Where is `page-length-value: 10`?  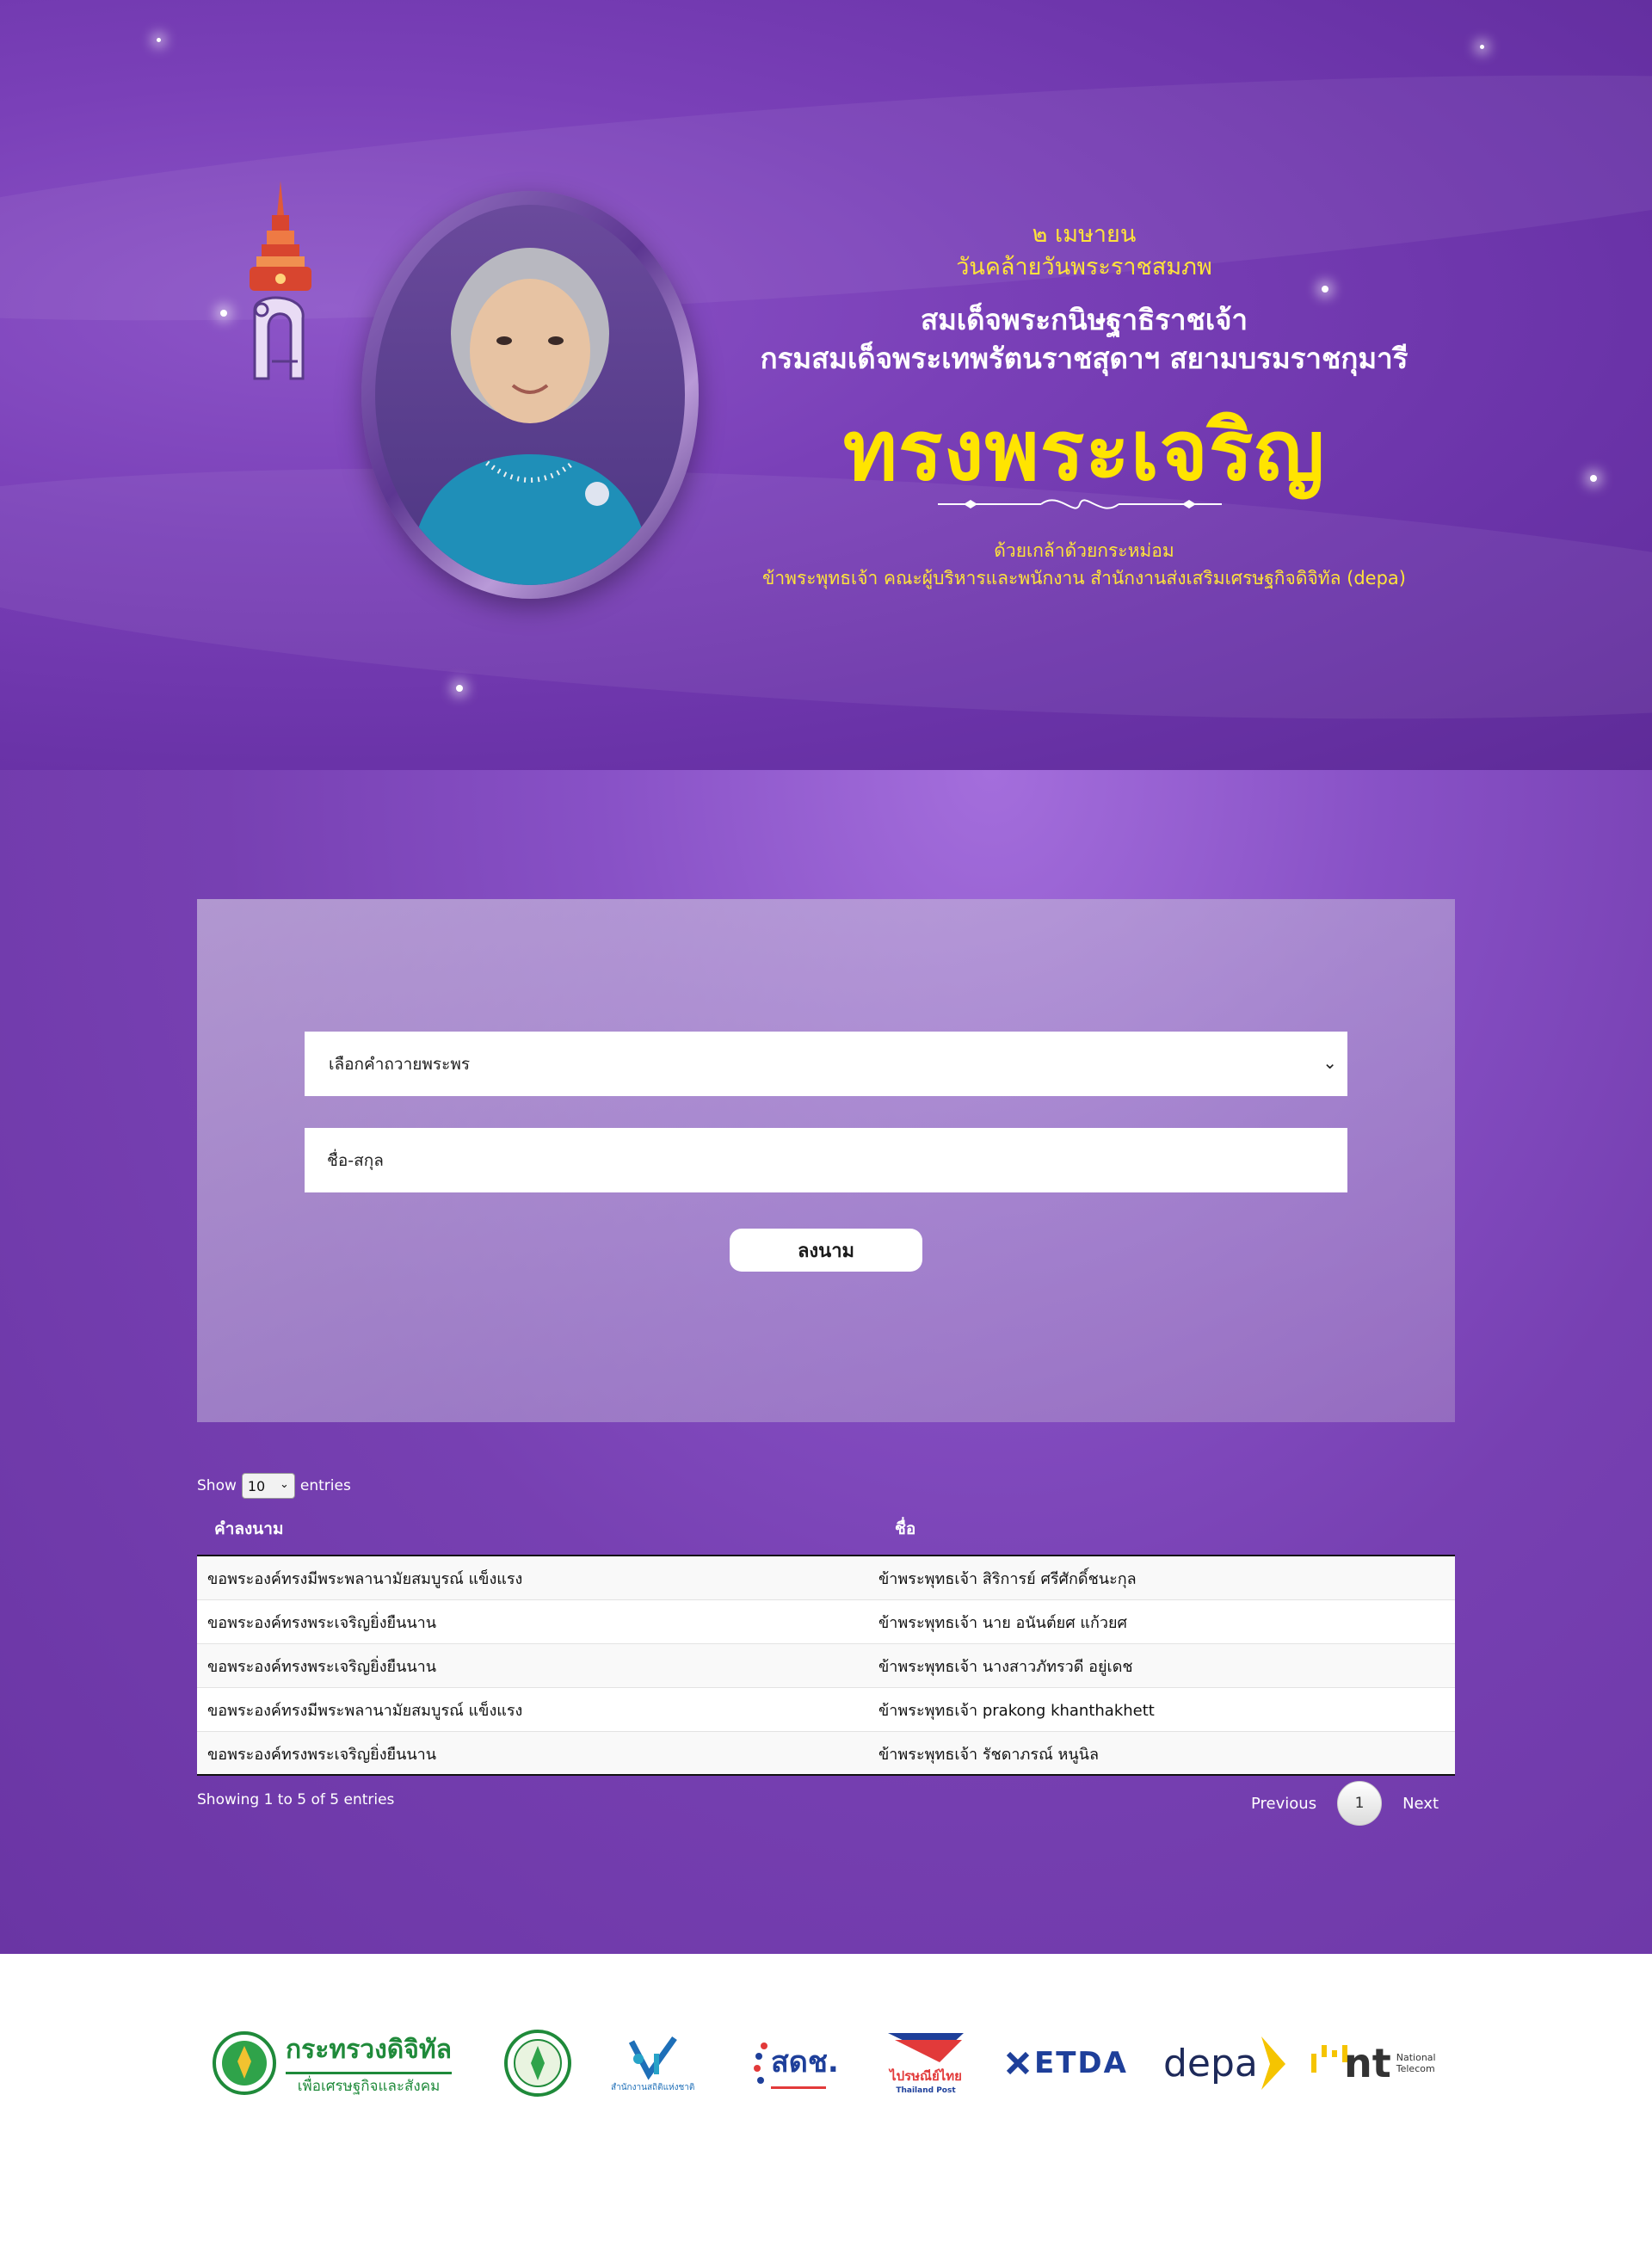
page-length-value: 10 is located at coordinates (256, 1485).